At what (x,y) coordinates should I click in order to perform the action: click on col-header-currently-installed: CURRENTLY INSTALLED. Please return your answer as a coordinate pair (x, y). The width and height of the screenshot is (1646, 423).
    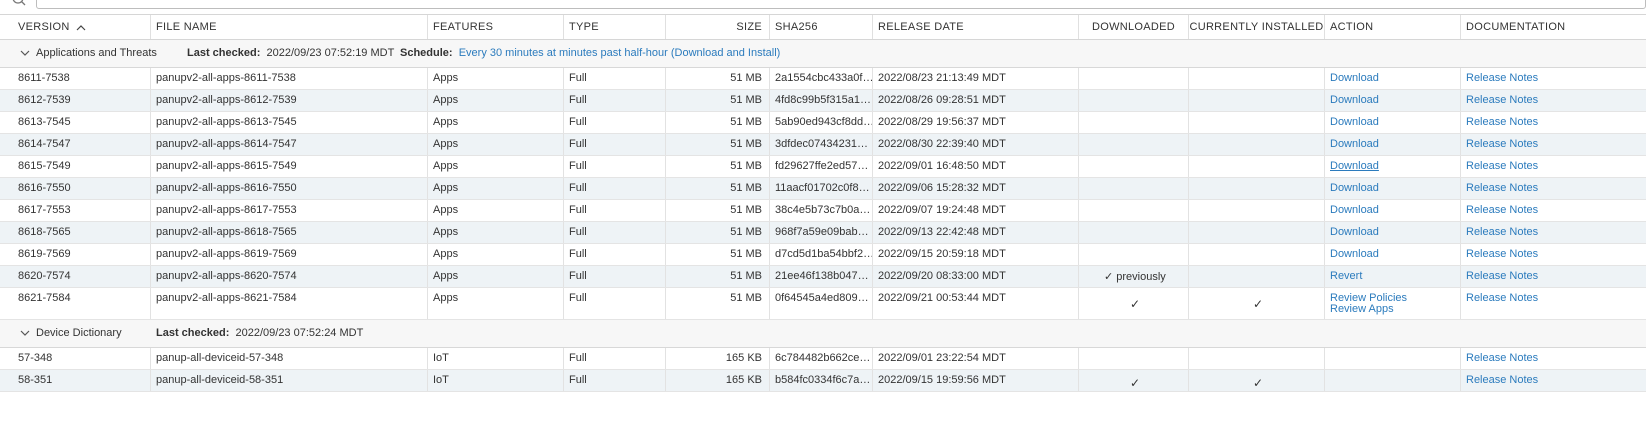
    Looking at the image, I should click on (1256, 27).